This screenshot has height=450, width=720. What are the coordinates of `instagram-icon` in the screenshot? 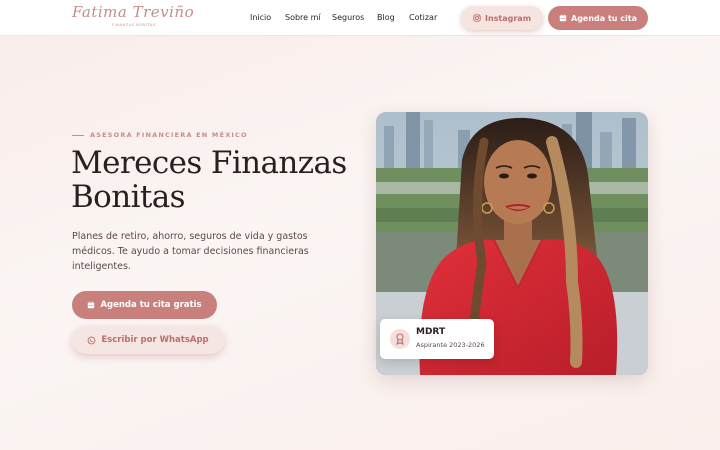 It's located at (477, 18).